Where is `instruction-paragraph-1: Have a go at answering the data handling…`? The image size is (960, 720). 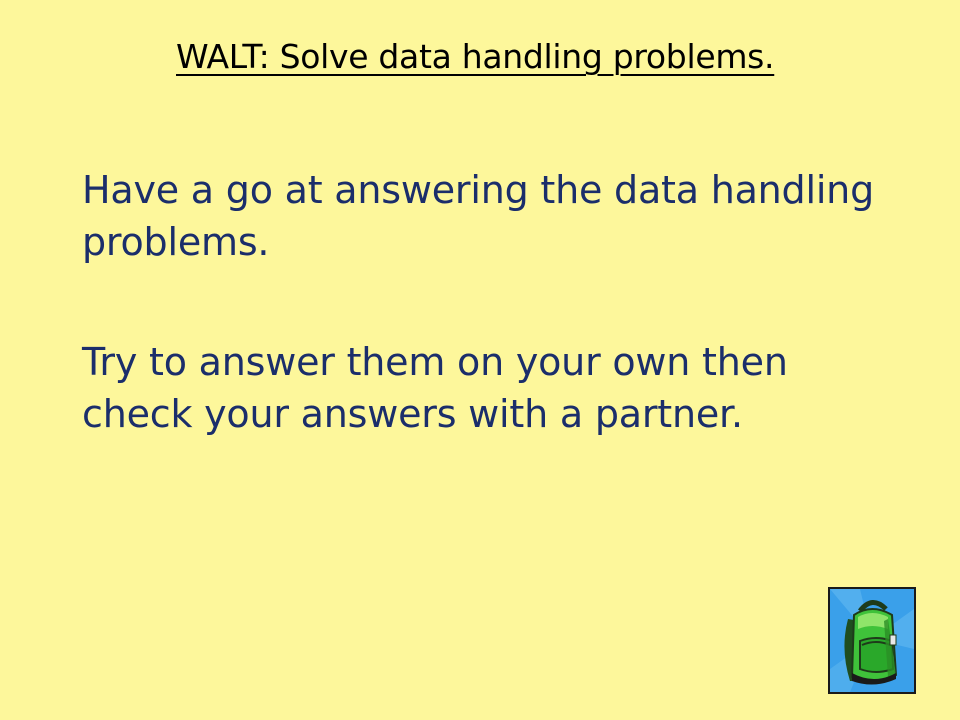
instruction-paragraph-1: Have a go at answering the data handling… is located at coordinates (478, 216).